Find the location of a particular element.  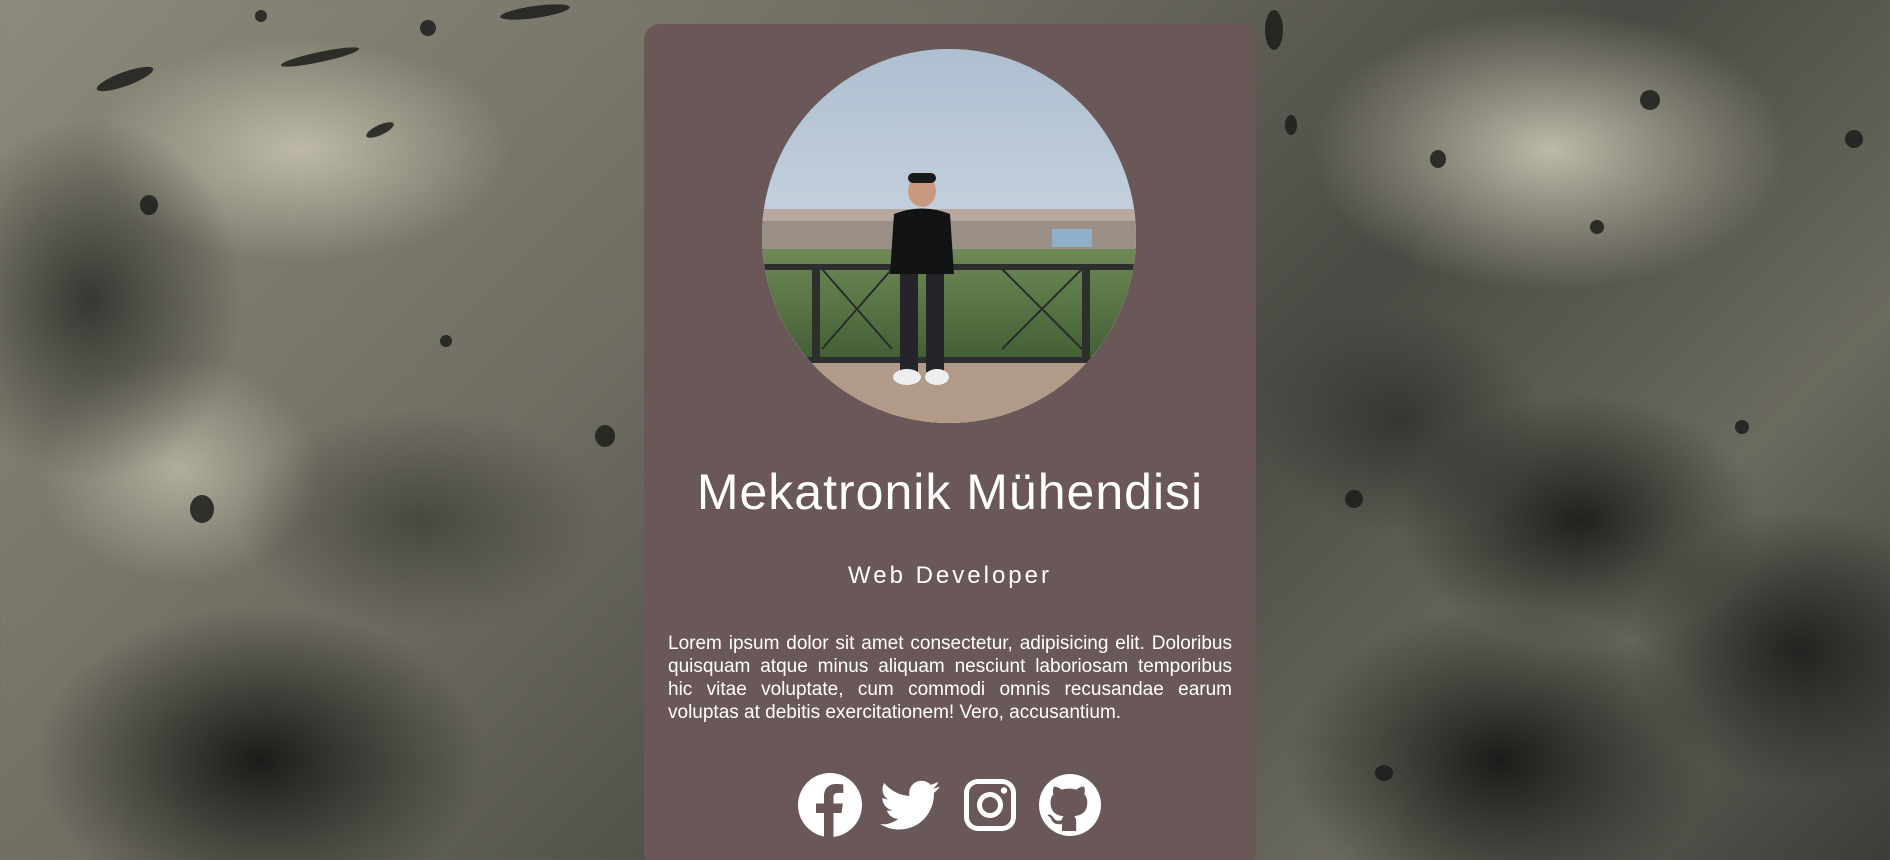

twitter-link is located at coordinates (910, 805).